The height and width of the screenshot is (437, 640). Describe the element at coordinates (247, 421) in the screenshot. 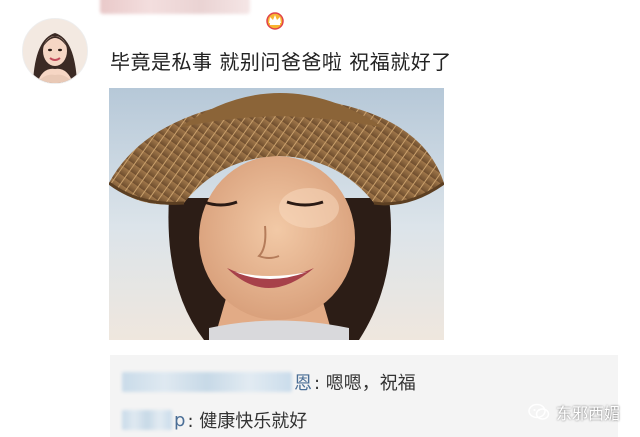

I see `reply-text: : 健康快乐就好` at that location.